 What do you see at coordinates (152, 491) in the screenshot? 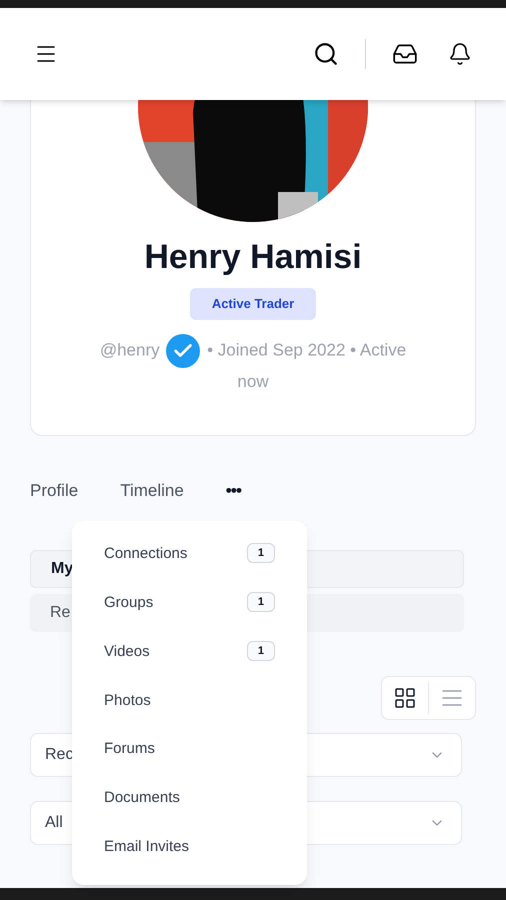
I see `profile-tab: Timeline` at bounding box center [152, 491].